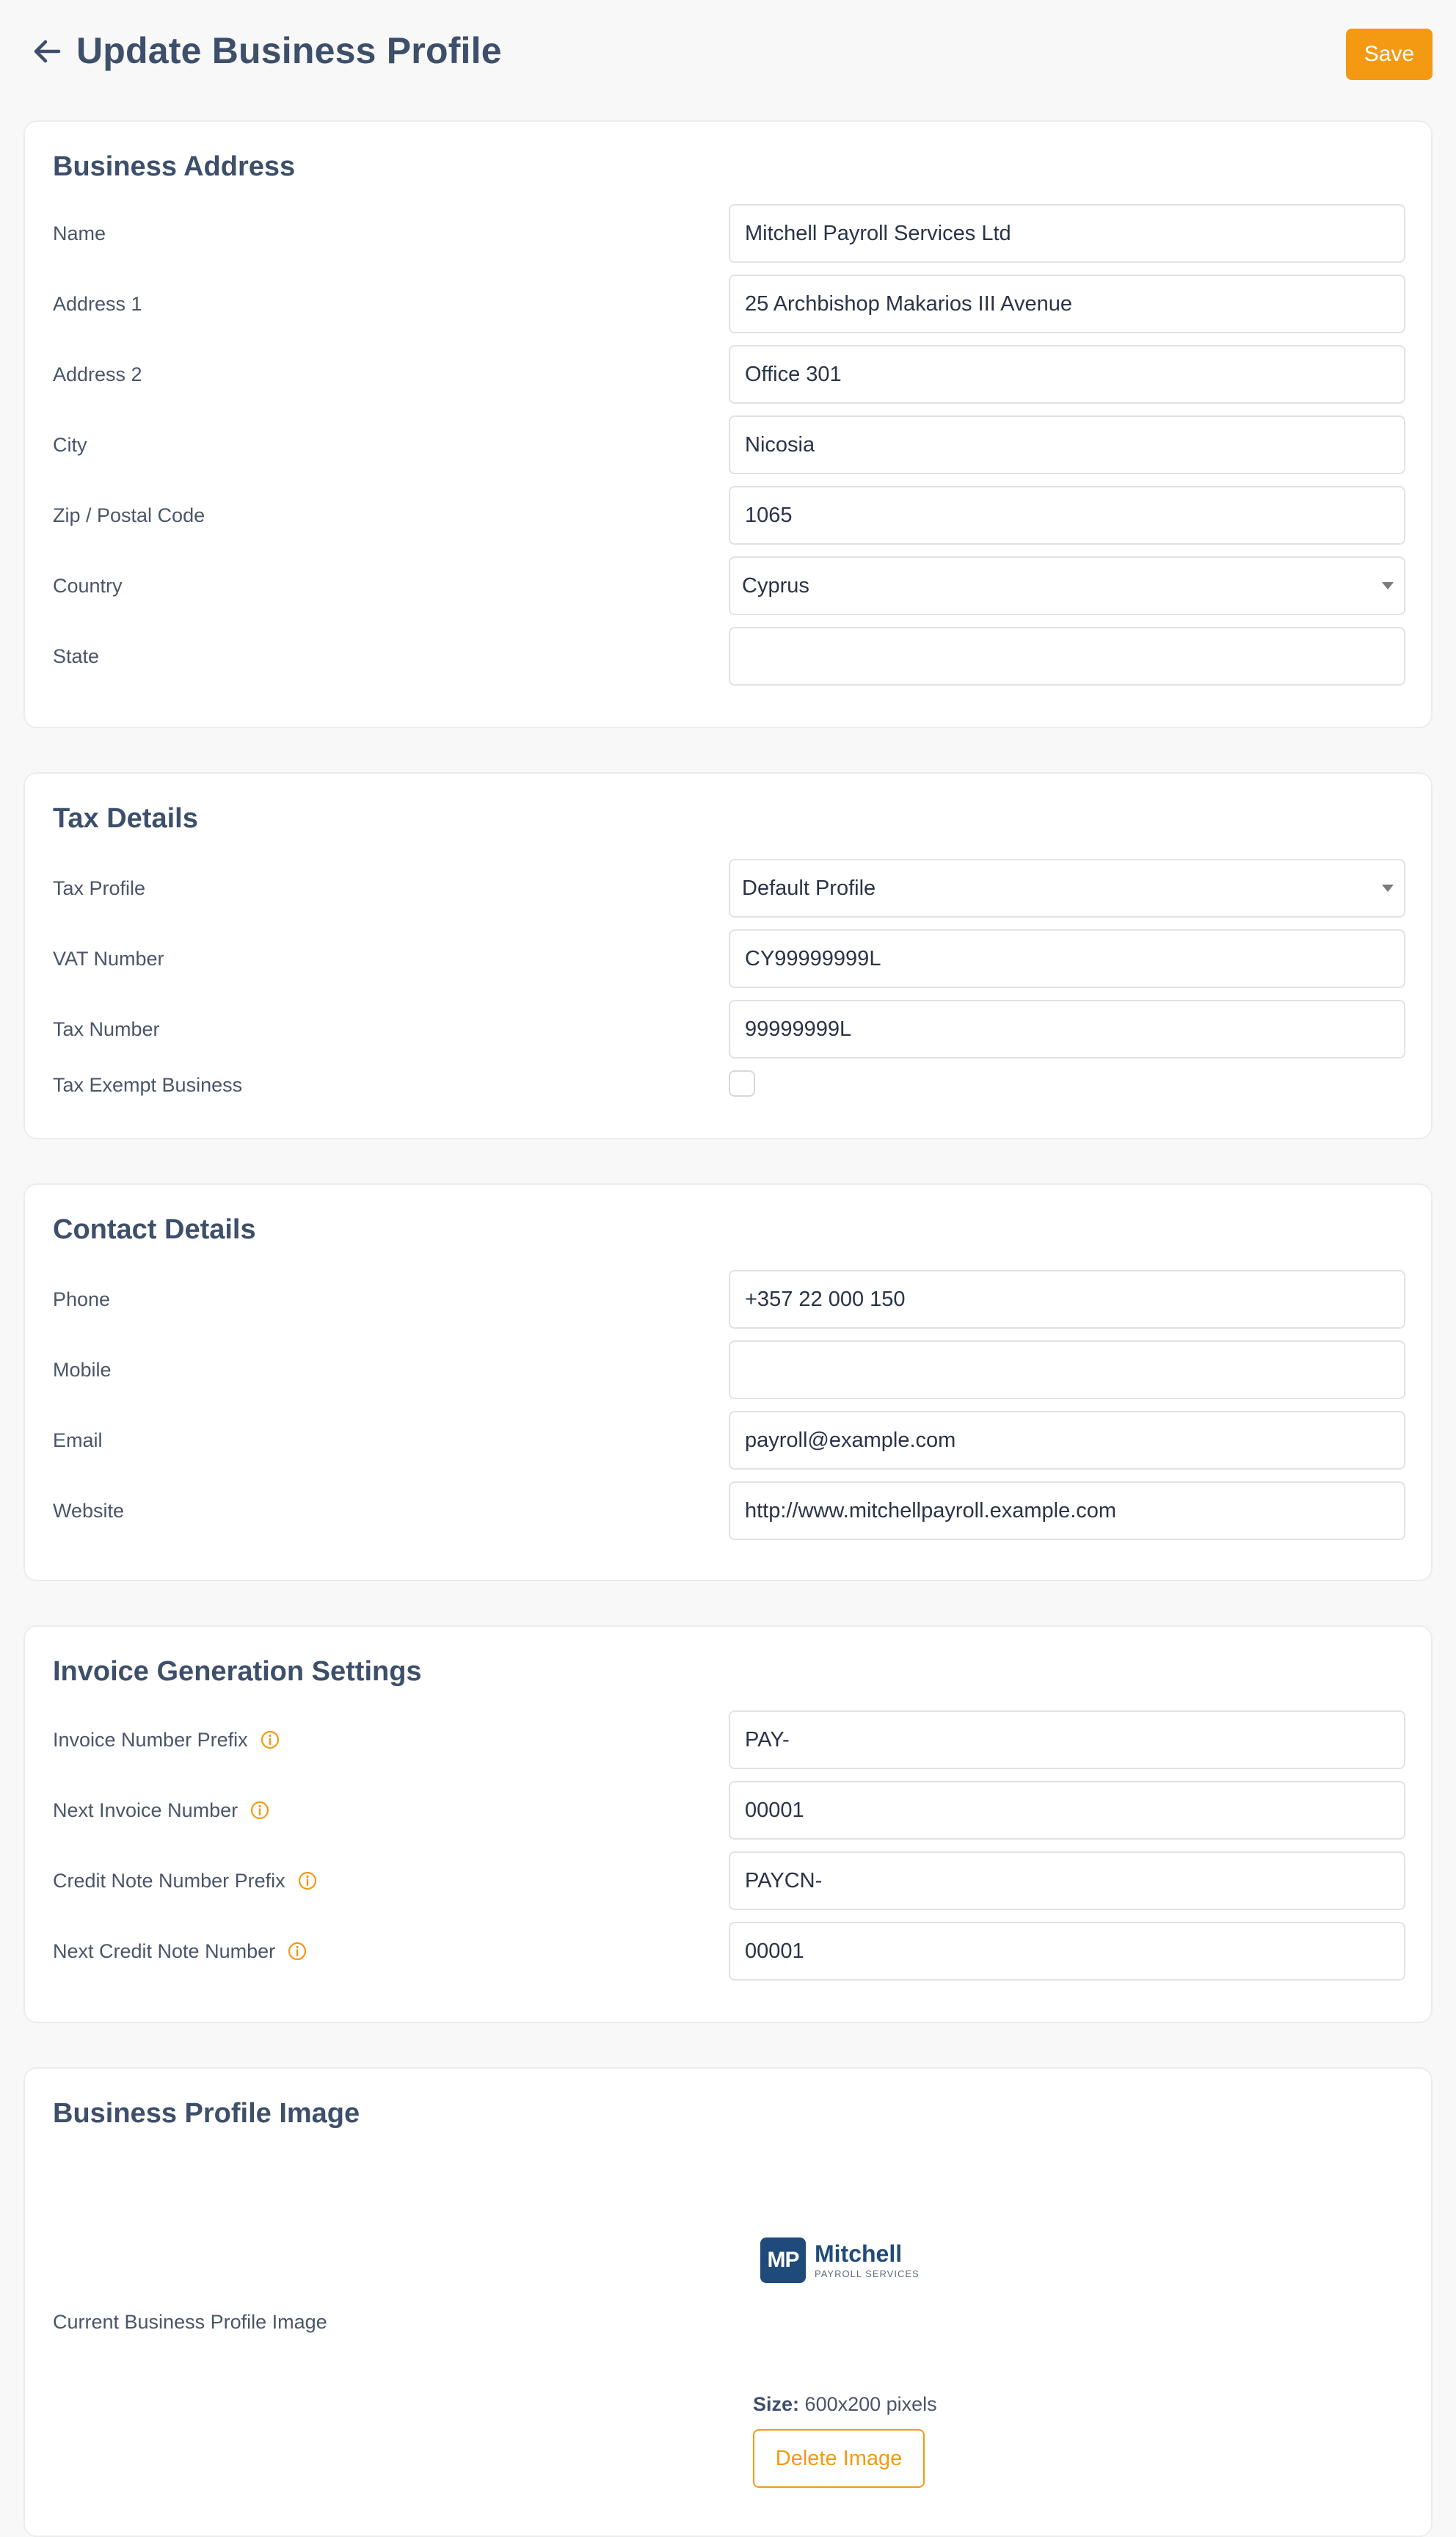 The image size is (1456, 2537). I want to click on address1-input, so click(1067, 304).